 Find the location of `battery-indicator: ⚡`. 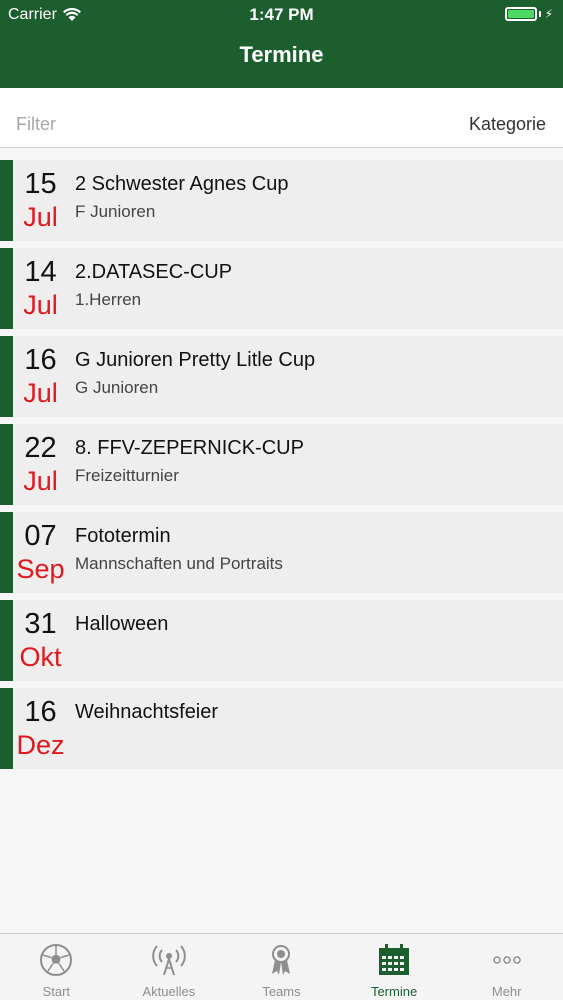

battery-indicator: ⚡ is located at coordinates (528, 14).